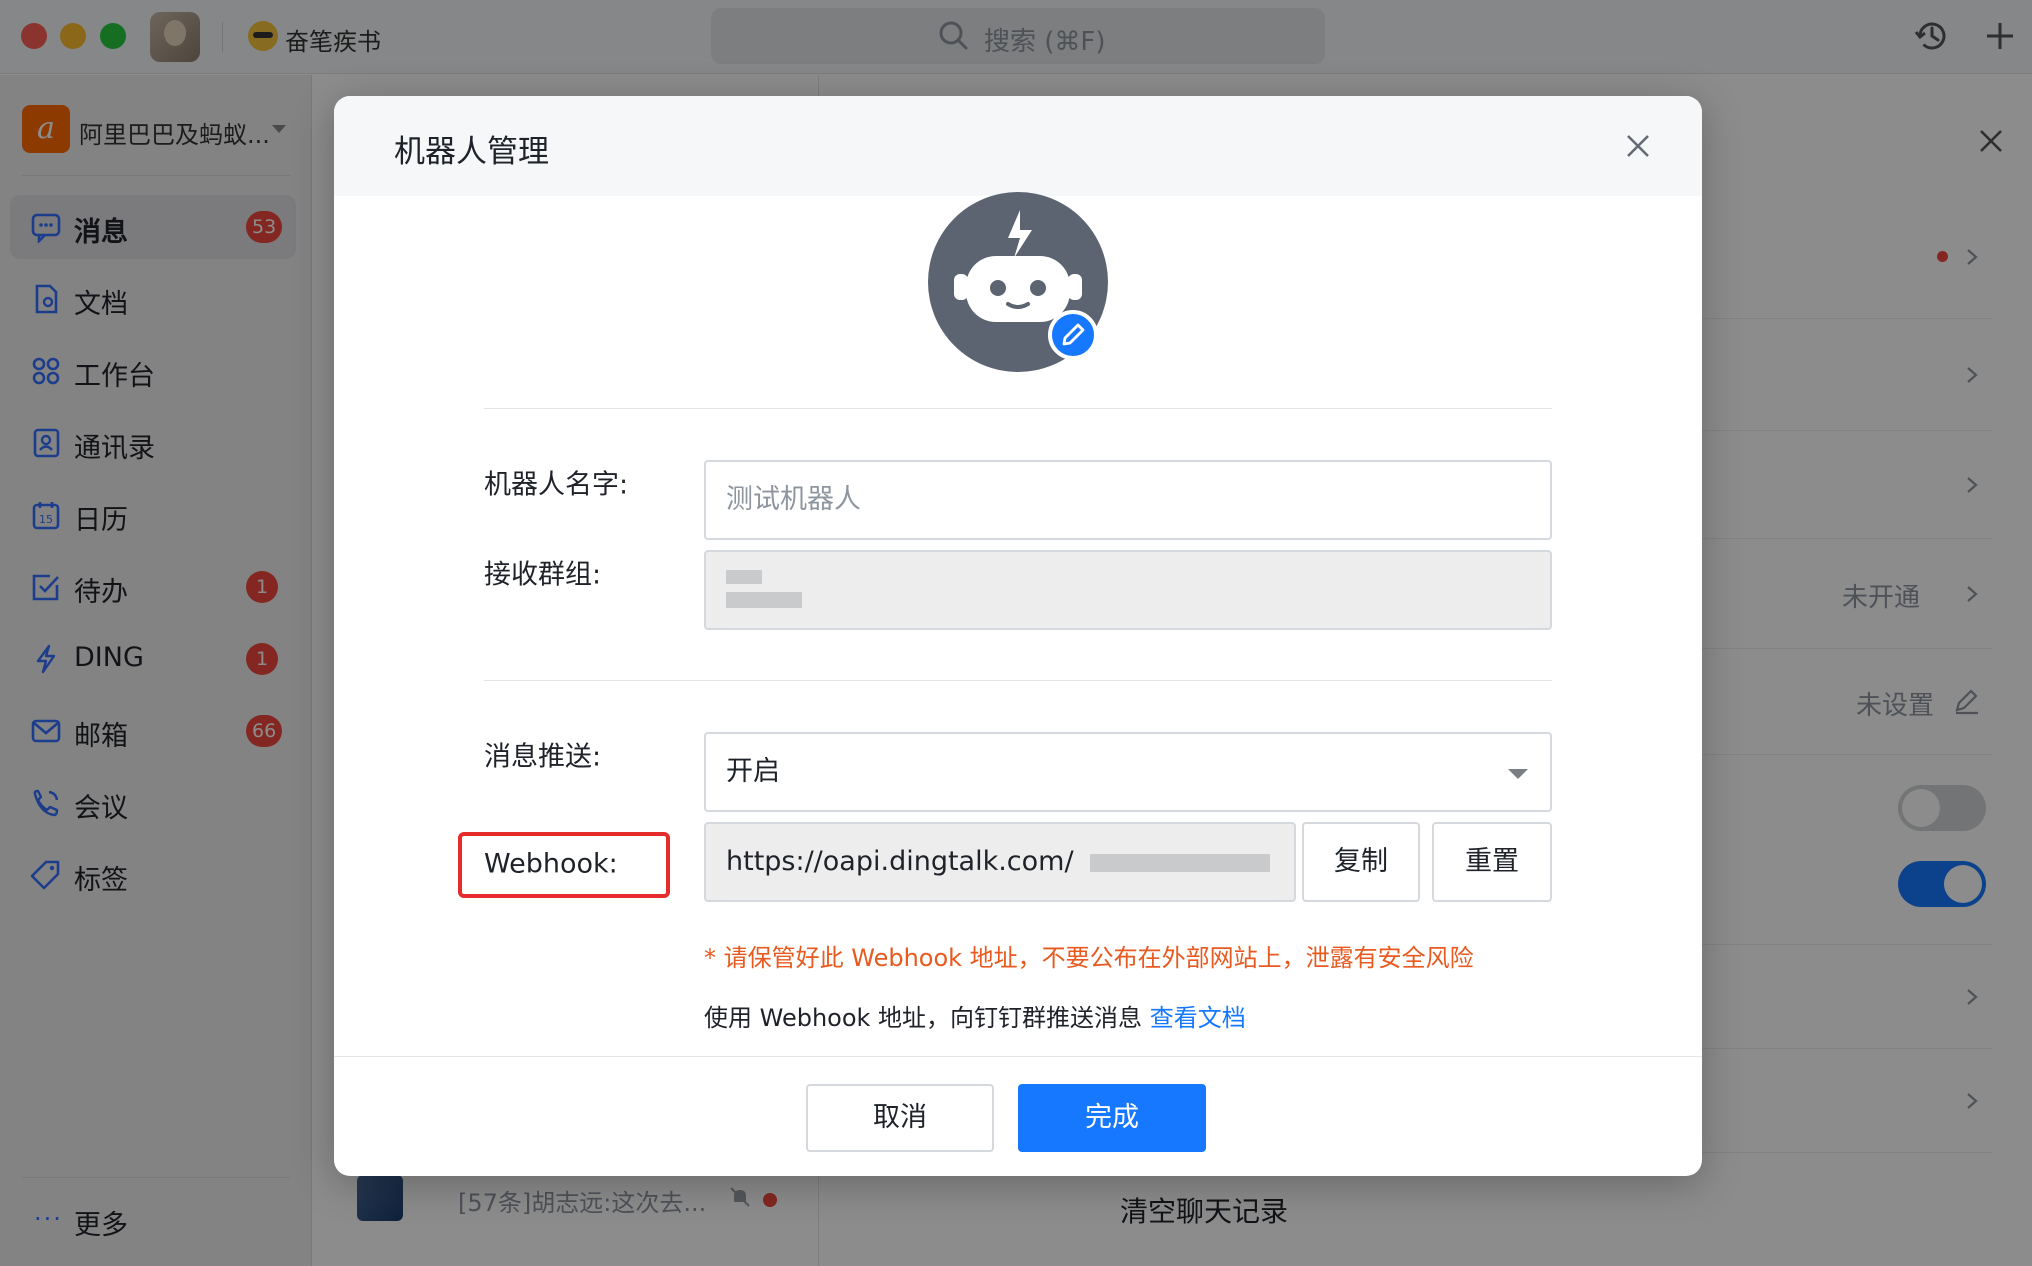  I want to click on dialog-header: 机器人管理, so click(1018, 146).